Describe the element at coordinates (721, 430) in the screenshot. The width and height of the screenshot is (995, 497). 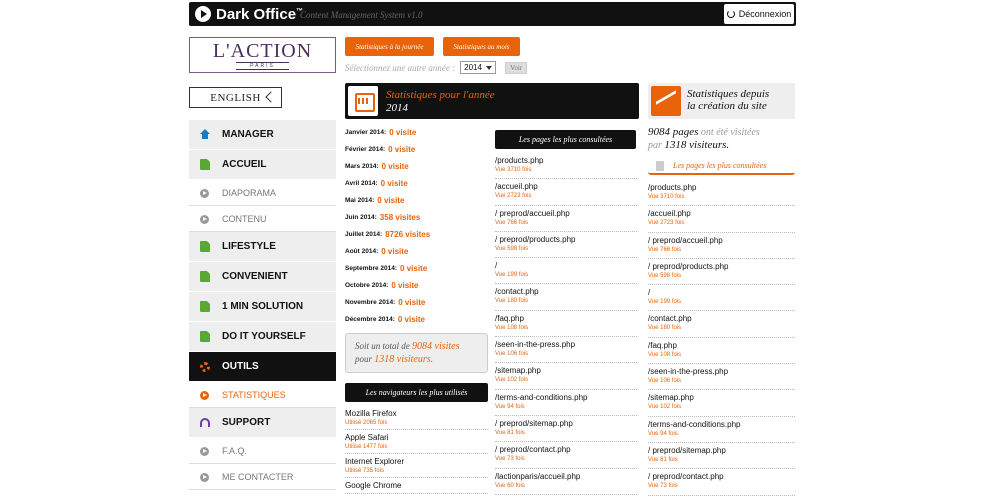
I see `site-page-row: /terms-and-conditions.php Vue 94 fois` at that location.